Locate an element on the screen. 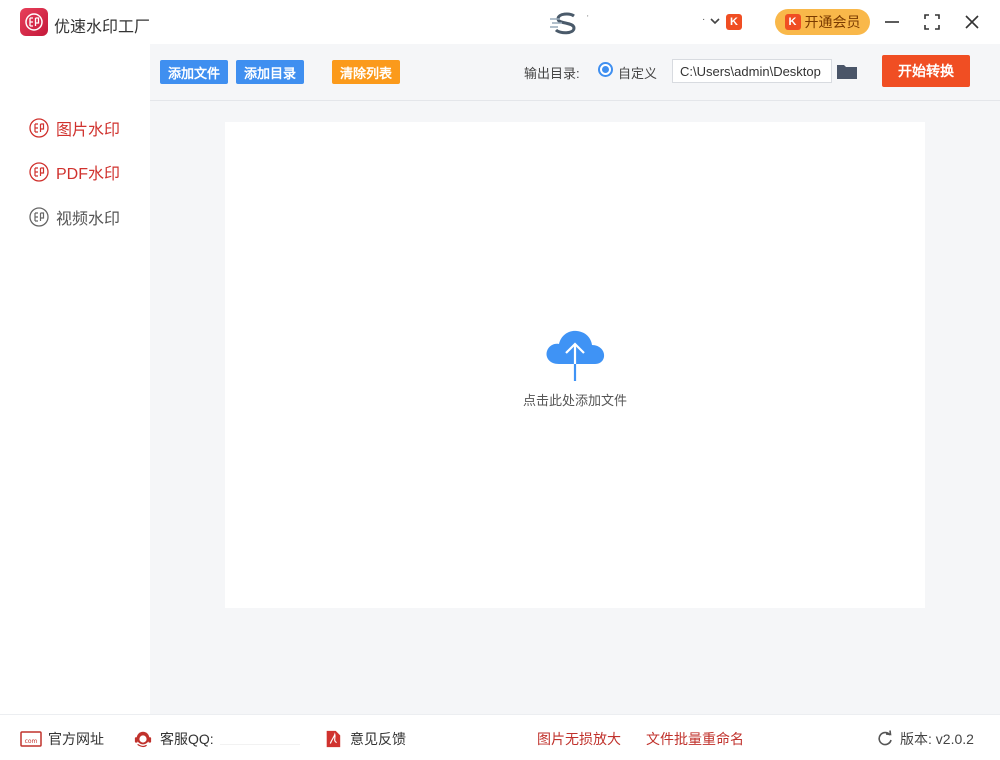 This screenshot has height=760, width=1000. headset-icon is located at coordinates (143, 739).